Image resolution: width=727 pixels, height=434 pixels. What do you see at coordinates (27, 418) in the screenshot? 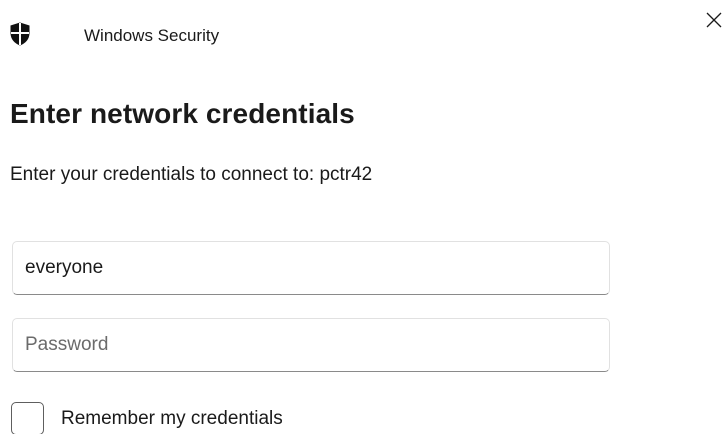
I see `remember-checkbox` at bounding box center [27, 418].